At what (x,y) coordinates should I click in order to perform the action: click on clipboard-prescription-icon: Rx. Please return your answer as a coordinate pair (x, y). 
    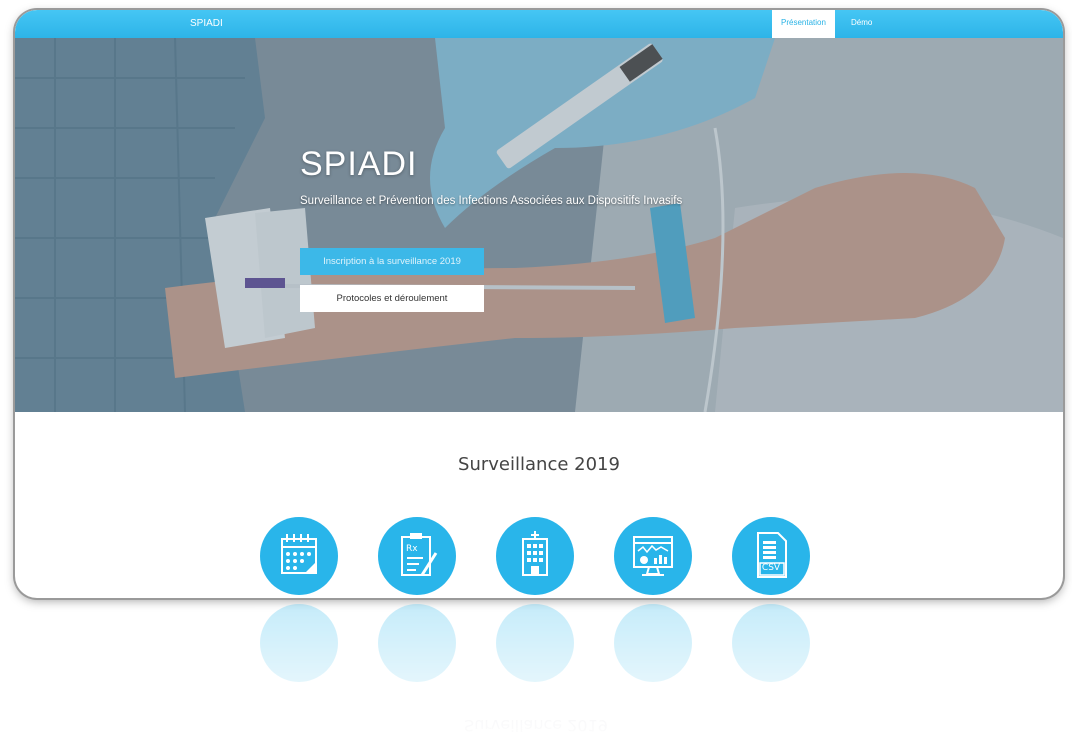
    Looking at the image, I should click on (417, 556).